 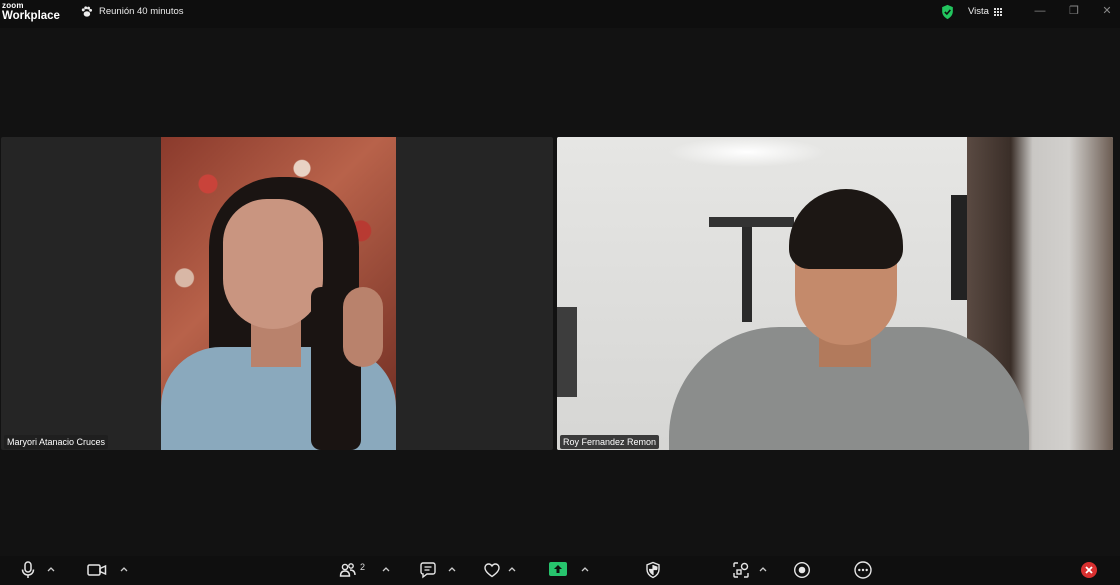 I want to click on meeting-timer-label: Reunión 40 minutos, so click(x=141, y=11).